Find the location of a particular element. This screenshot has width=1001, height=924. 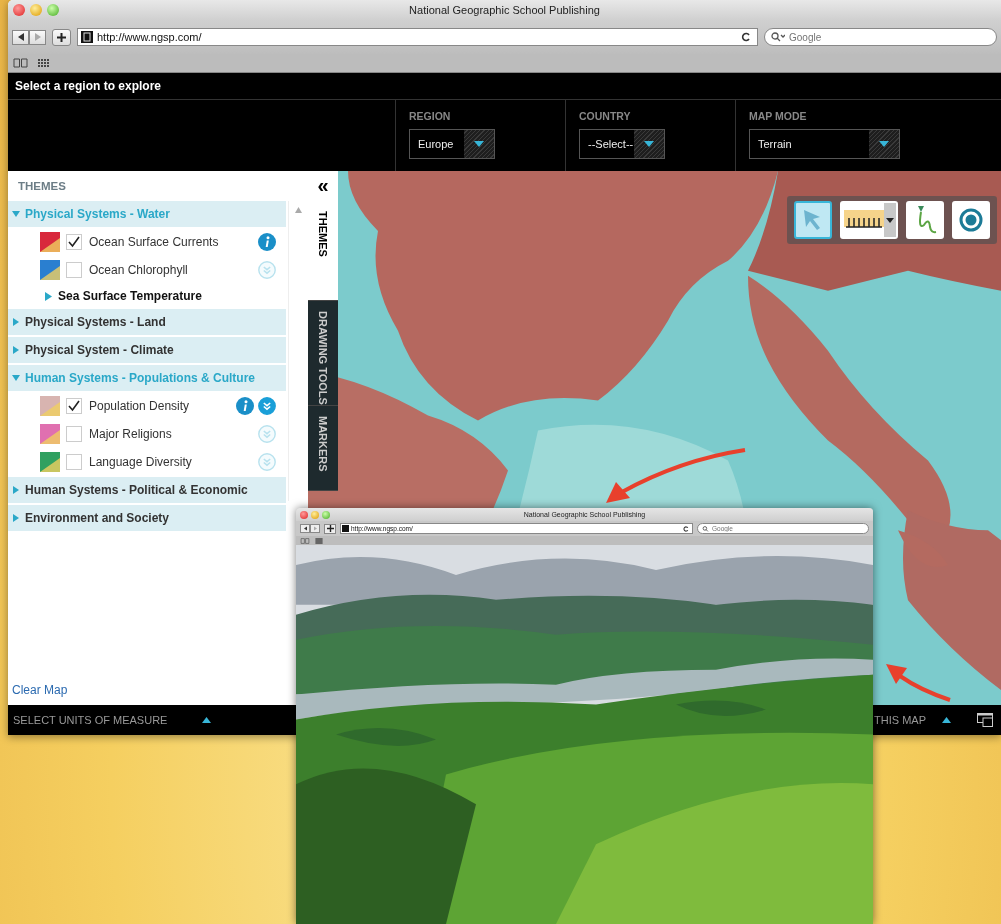

window-icon is located at coordinates (985, 720).